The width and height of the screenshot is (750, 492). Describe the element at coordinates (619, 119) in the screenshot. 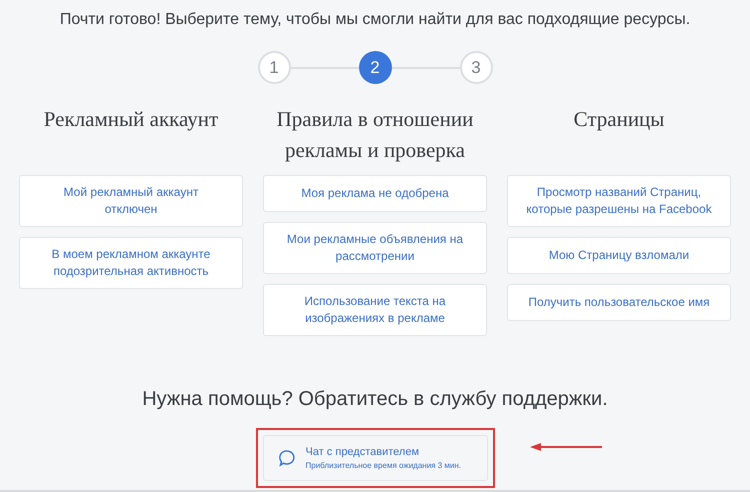

I see `column-heading: Страницы` at that location.